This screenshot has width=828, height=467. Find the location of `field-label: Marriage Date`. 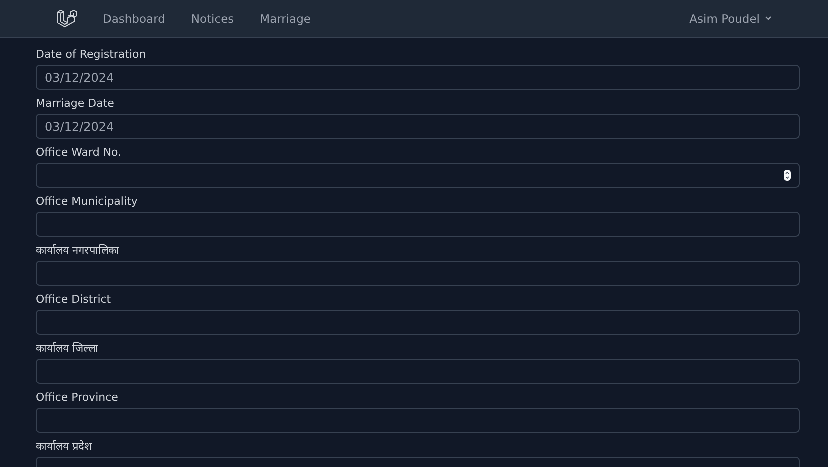

field-label: Marriage Date is located at coordinates (76, 103).